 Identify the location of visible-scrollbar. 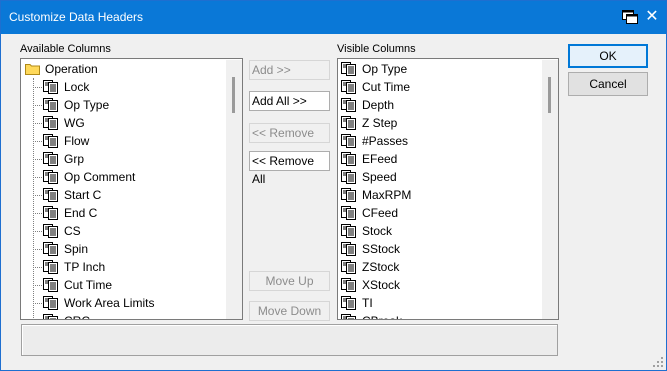
(550, 189).